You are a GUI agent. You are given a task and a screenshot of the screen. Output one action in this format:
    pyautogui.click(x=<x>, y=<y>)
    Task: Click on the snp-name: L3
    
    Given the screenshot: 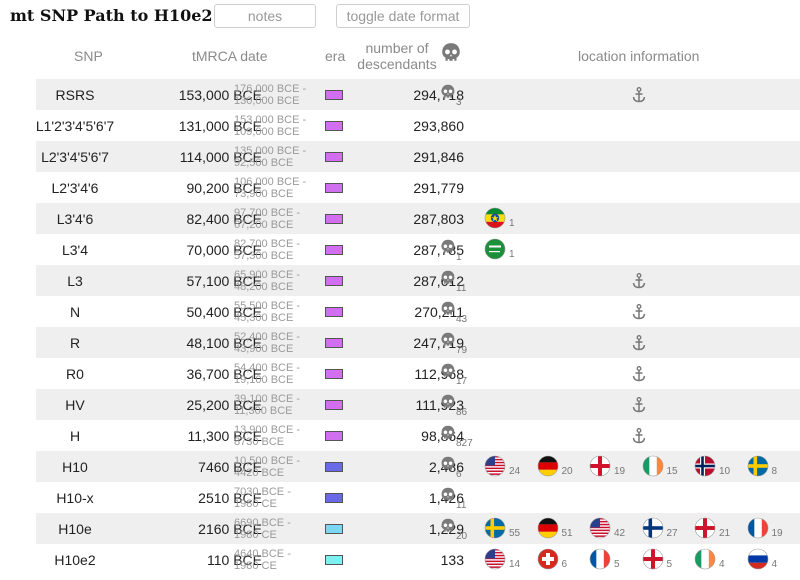 What is the action you would take?
    pyautogui.click(x=75, y=280)
    